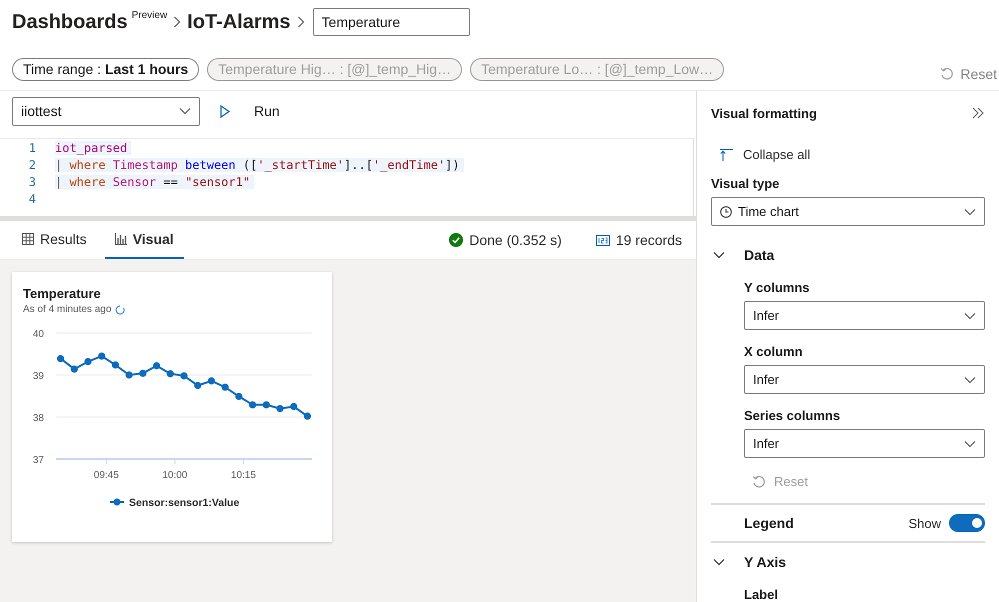  I want to click on result-tab: Results, so click(54, 240).